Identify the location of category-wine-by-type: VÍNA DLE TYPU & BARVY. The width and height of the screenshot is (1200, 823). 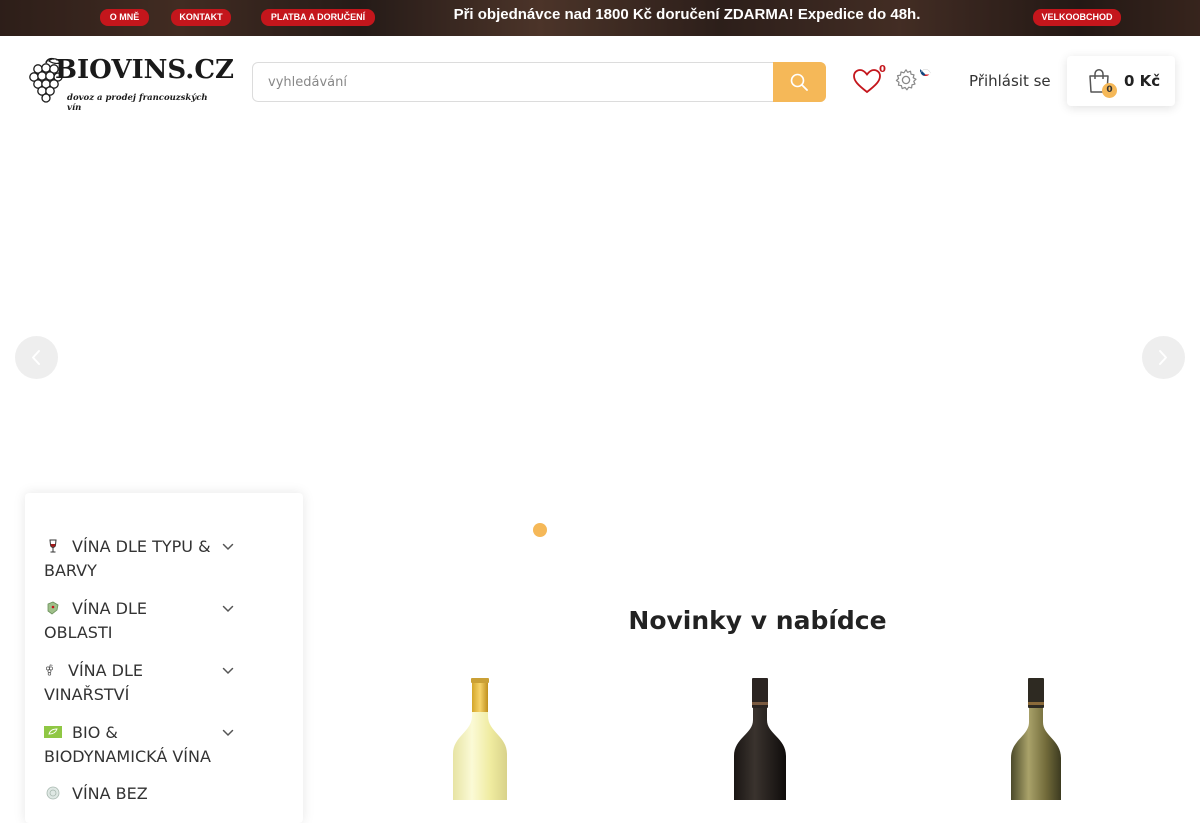
(129, 559).